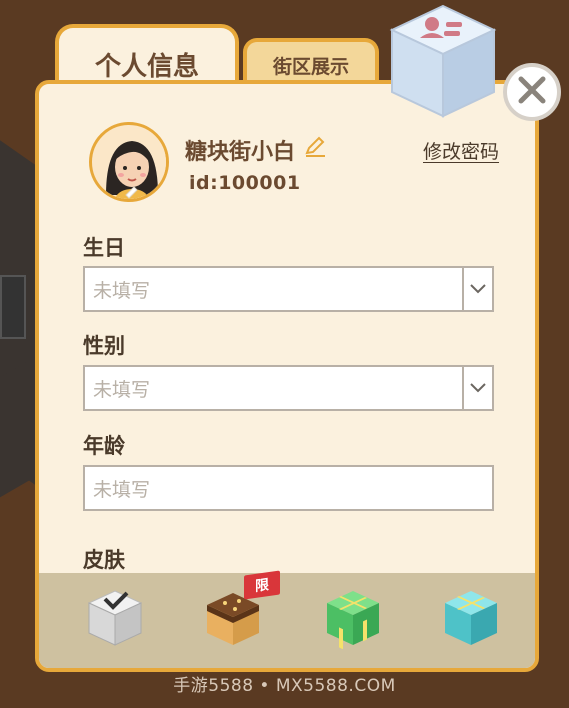  I want to click on close-icon, so click(532, 92).